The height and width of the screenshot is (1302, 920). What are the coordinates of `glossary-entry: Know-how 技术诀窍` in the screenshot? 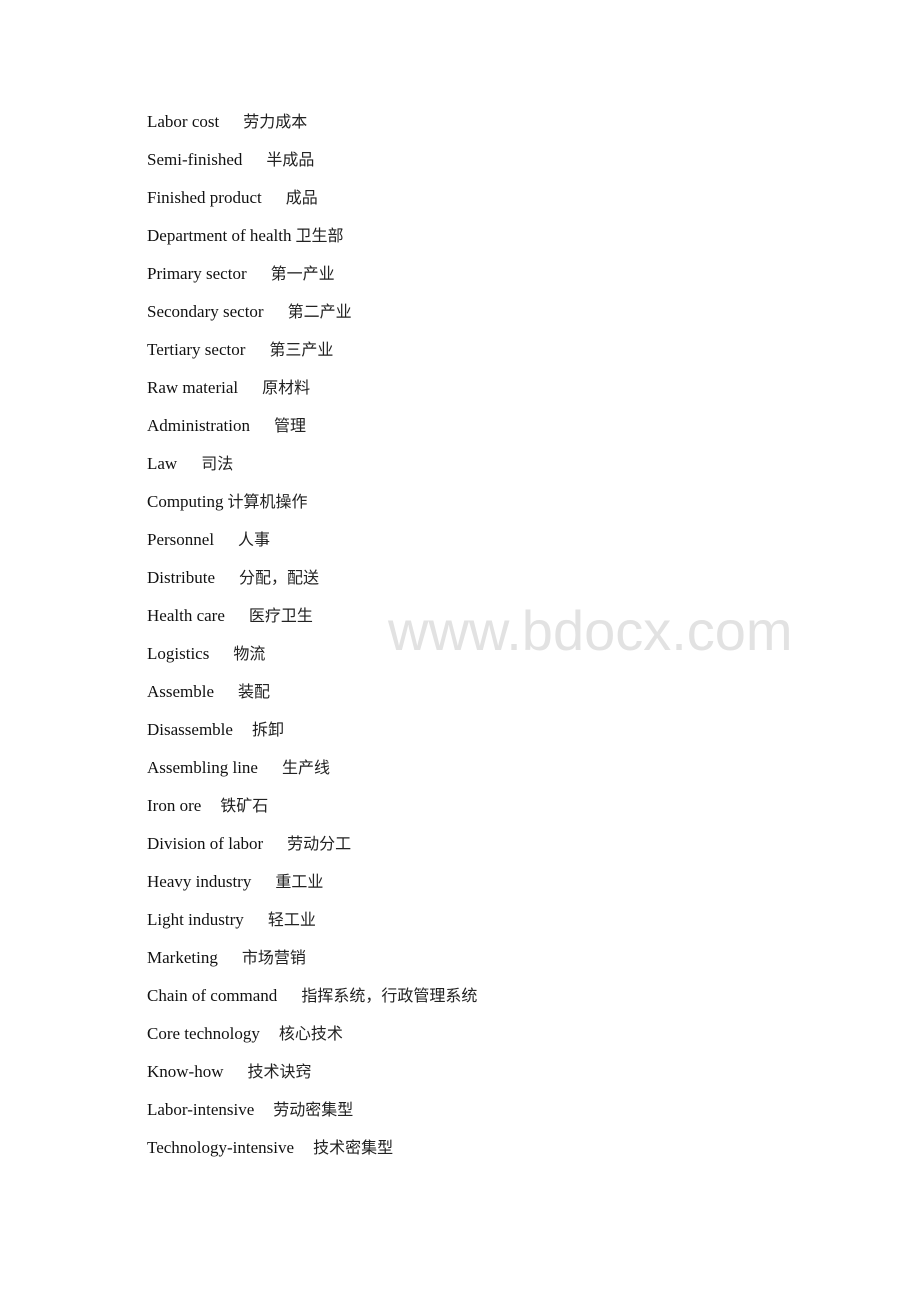 It's located at (312, 1078).